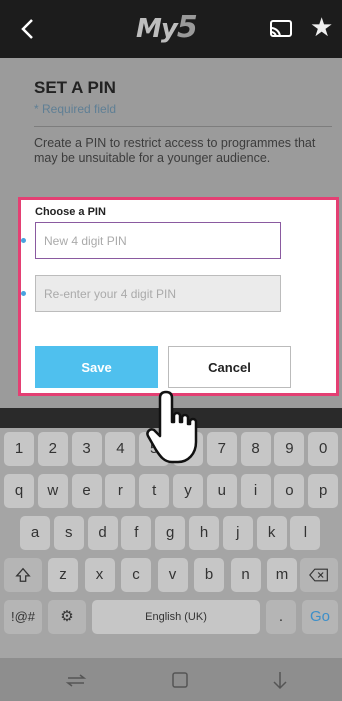 This screenshot has height=701, width=342. I want to click on required-field-note: * Required field, so click(75, 109).